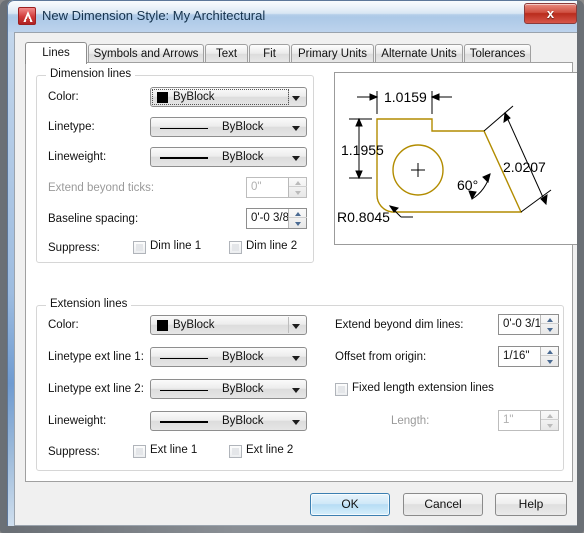 The height and width of the screenshot is (533, 584). What do you see at coordinates (449, 165) in the screenshot?
I see `part-outline` at bounding box center [449, 165].